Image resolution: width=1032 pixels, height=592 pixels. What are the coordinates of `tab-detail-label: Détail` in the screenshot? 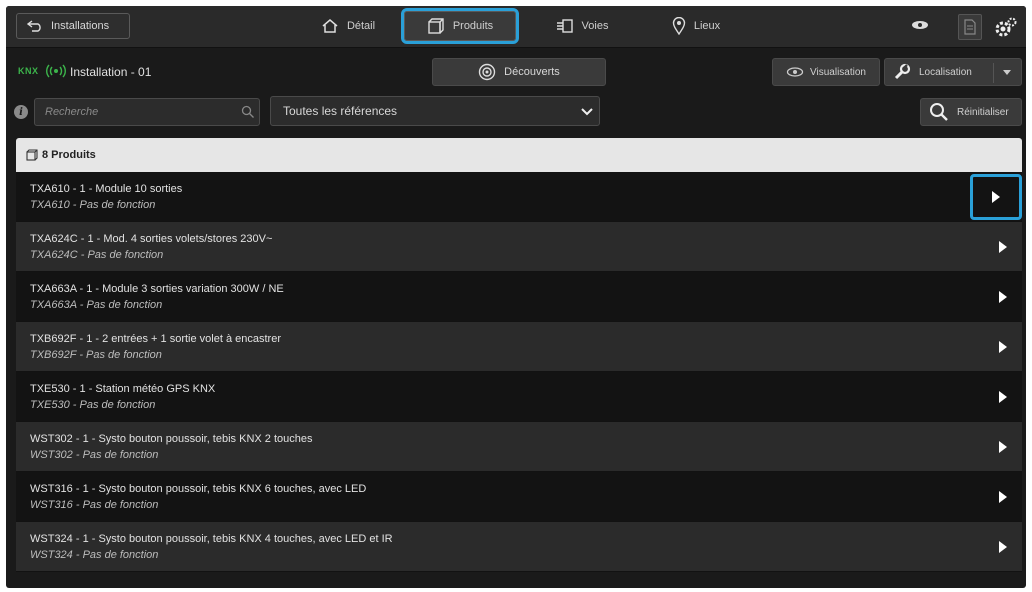 It's located at (361, 26).